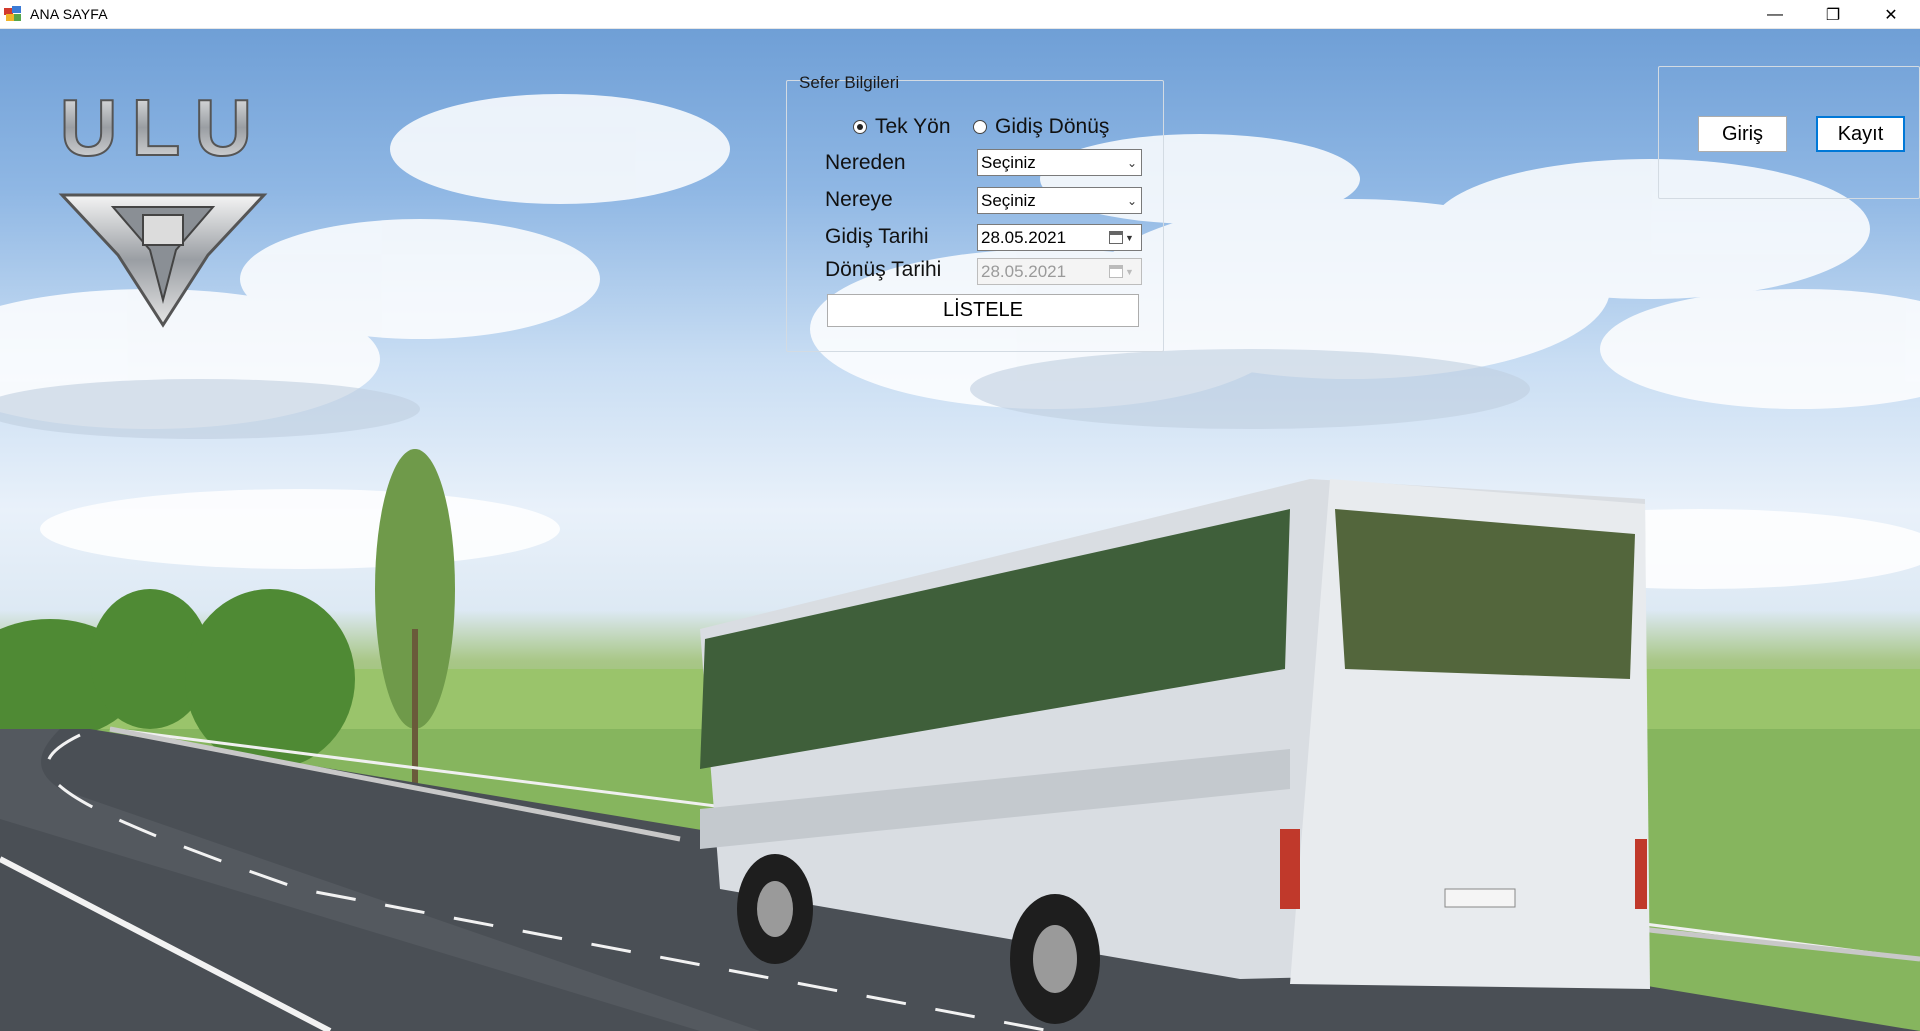 This screenshot has height=1031, width=1920. Describe the element at coordinates (163, 128) in the screenshot. I see `logo-text: ULU` at that location.